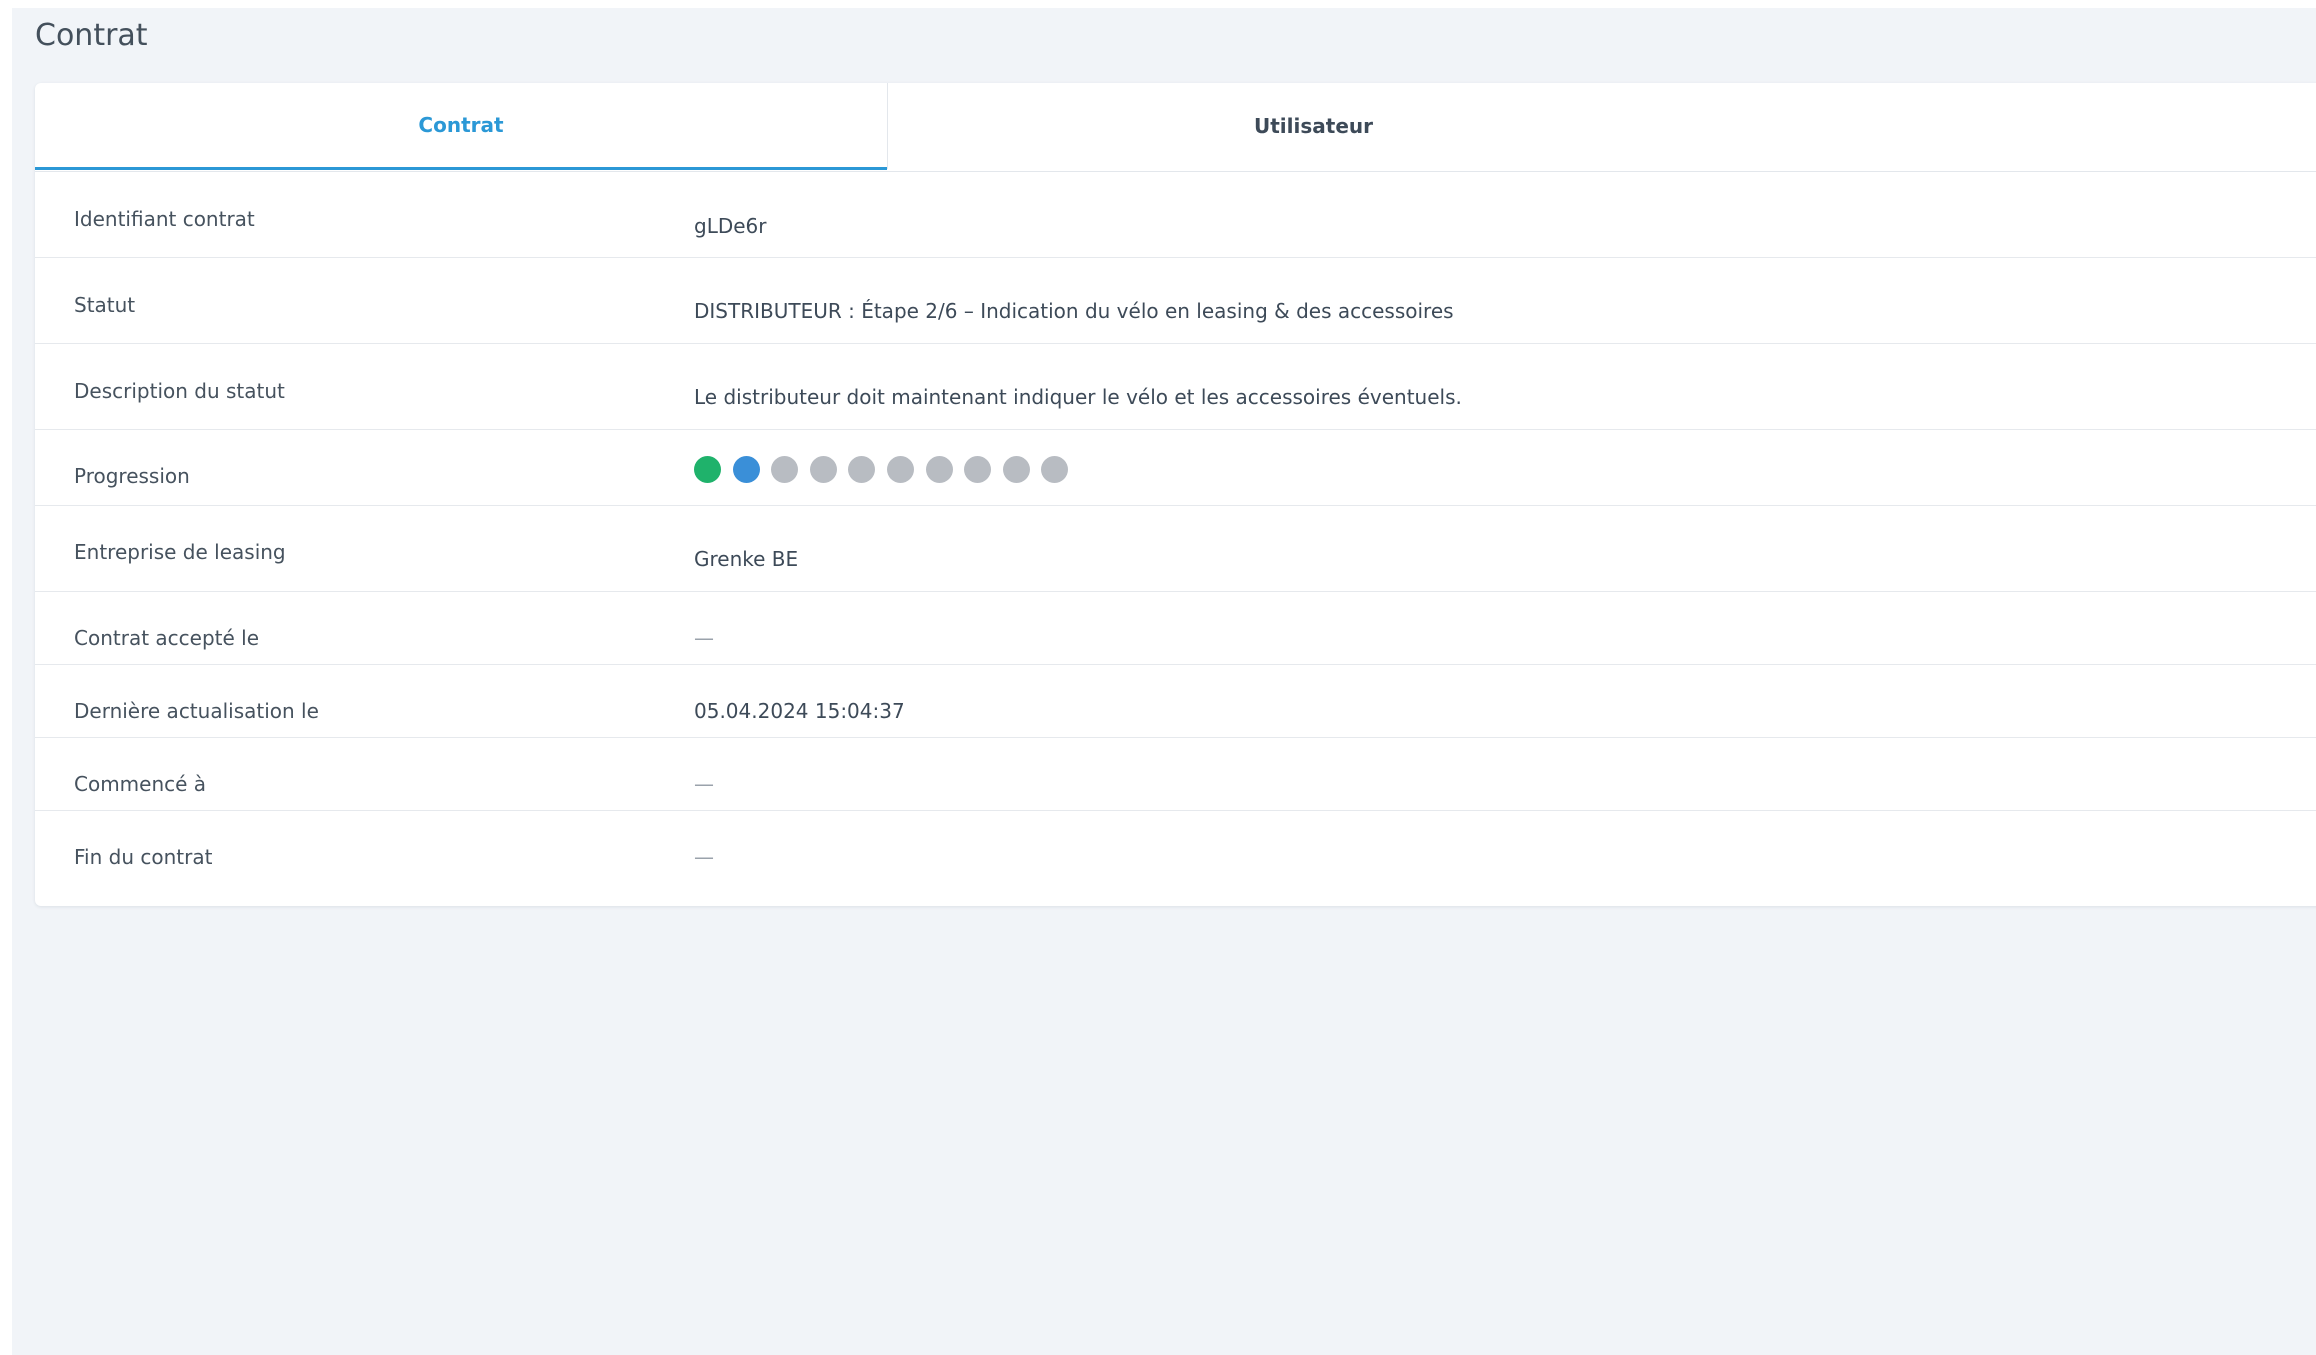 The width and height of the screenshot is (2316, 1355). I want to click on row-progression: Progression, so click(1175, 468).